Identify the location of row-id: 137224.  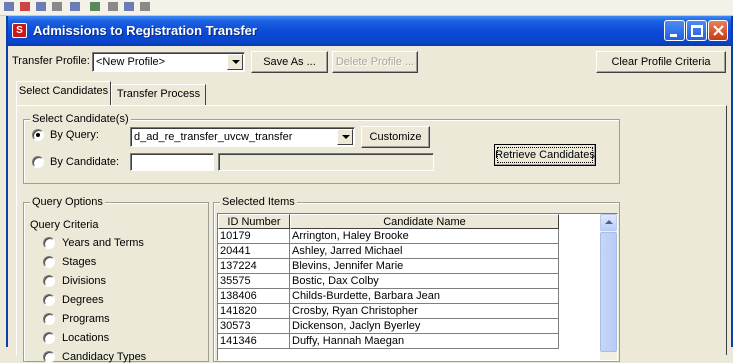
(254, 266).